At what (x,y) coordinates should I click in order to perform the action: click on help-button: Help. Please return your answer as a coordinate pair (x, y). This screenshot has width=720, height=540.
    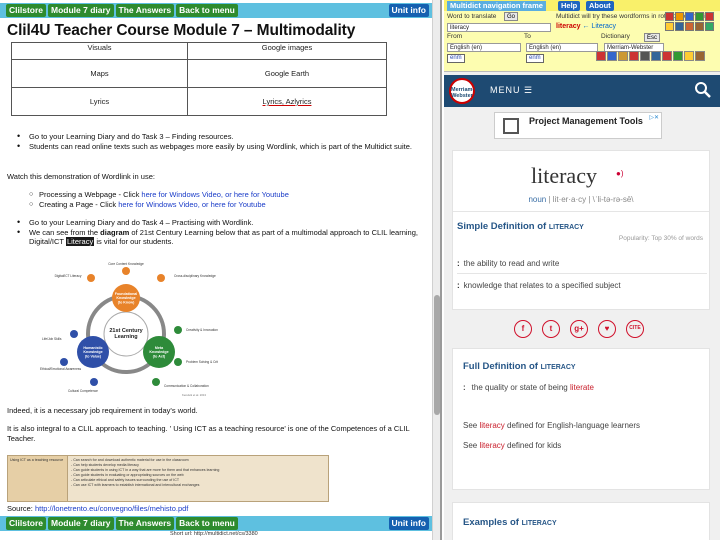
    Looking at the image, I should click on (569, 6).